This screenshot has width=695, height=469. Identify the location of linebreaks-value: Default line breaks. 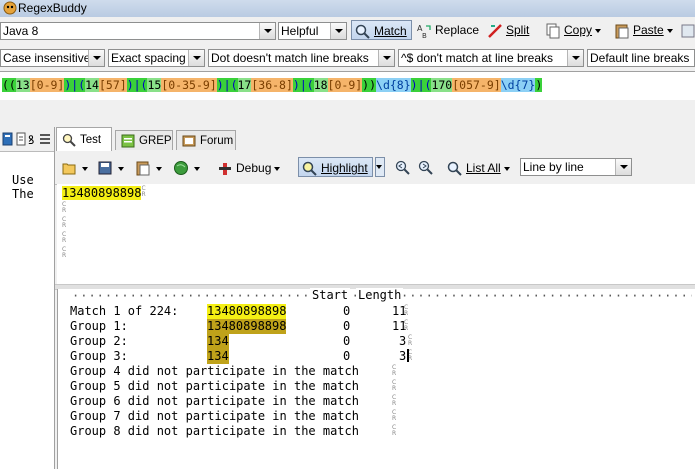
(640, 58).